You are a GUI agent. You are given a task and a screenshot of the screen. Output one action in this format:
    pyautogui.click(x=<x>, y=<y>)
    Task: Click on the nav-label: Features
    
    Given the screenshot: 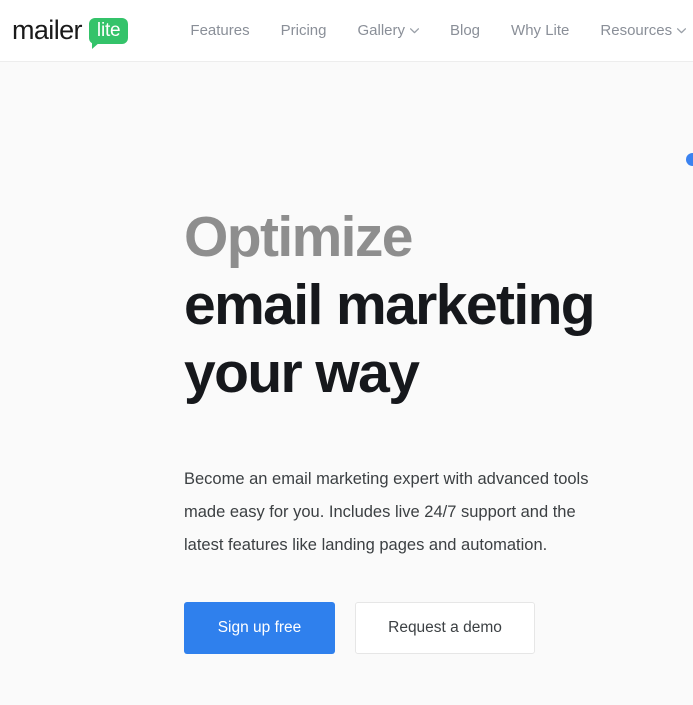 What is the action you would take?
    pyautogui.click(x=220, y=30)
    